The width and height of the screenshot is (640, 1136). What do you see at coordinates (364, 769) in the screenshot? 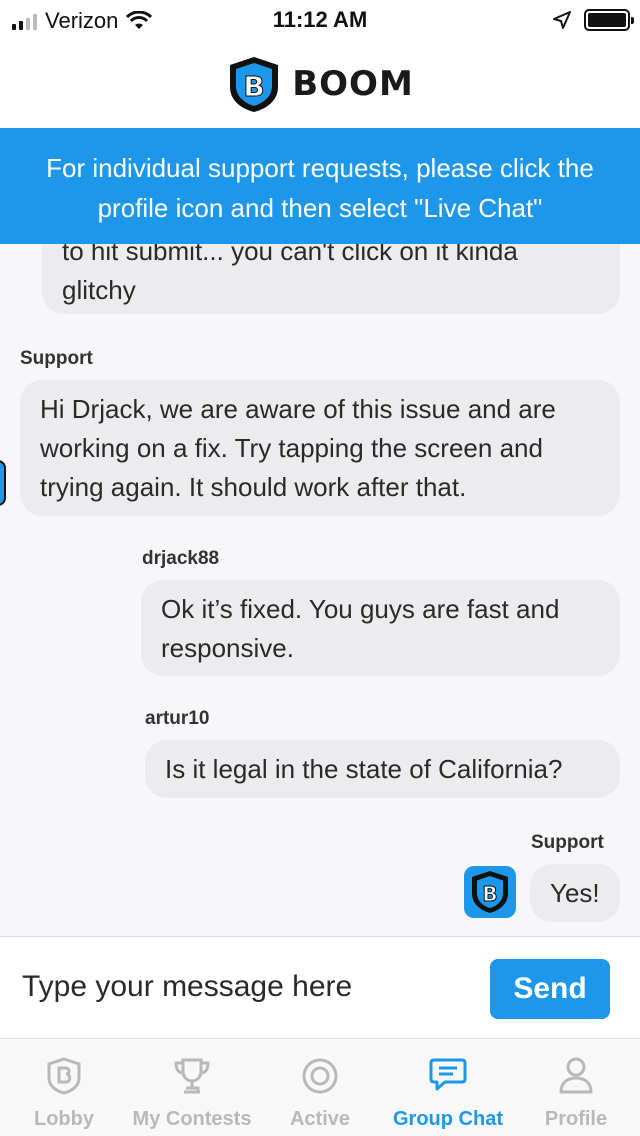
I see `message-line: Is it legal in the state of California?` at bounding box center [364, 769].